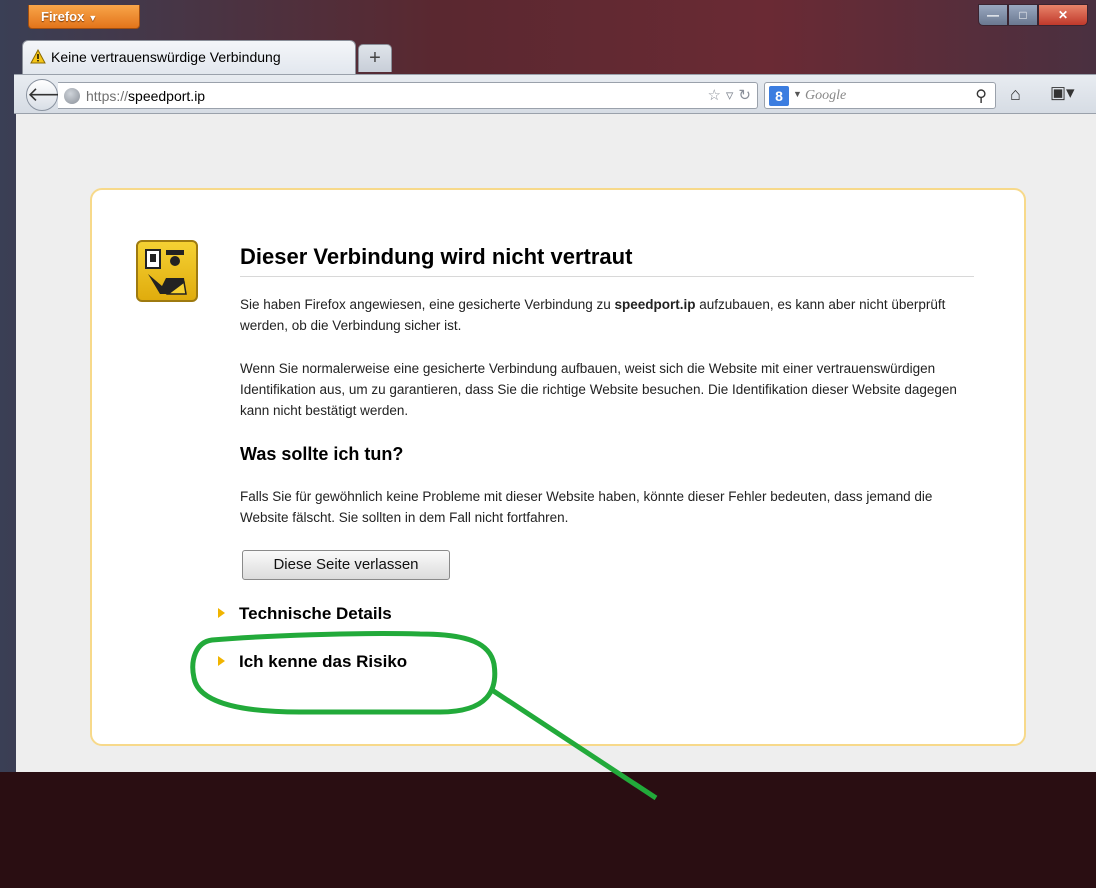 This screenshot has height=888, width=1096. What do you see at coordinates (424, 715) in the screenshot?
I see `annotation-overlay` at bounding box center [424, 715].